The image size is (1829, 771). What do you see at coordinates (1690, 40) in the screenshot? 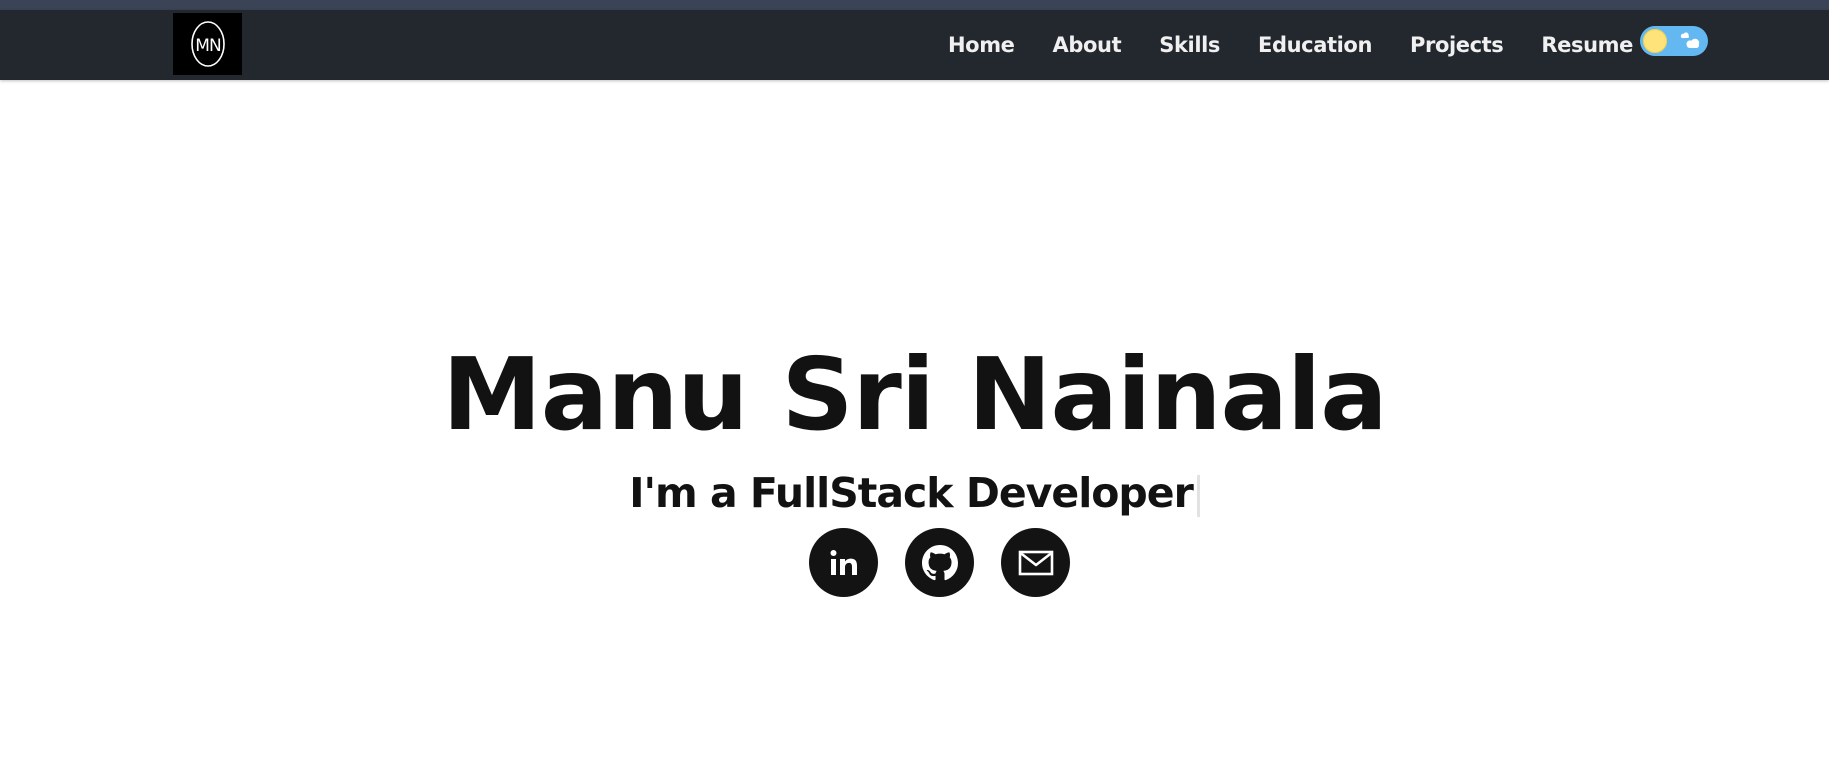
I see `cloud-icon` at bounding box center [1690, 40].